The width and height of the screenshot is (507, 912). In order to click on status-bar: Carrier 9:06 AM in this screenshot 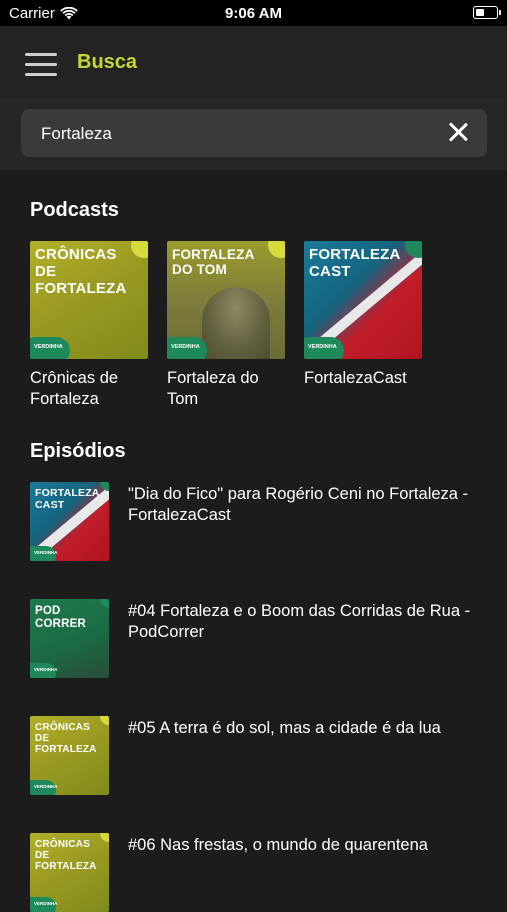, I will do `click(253, 13)`.